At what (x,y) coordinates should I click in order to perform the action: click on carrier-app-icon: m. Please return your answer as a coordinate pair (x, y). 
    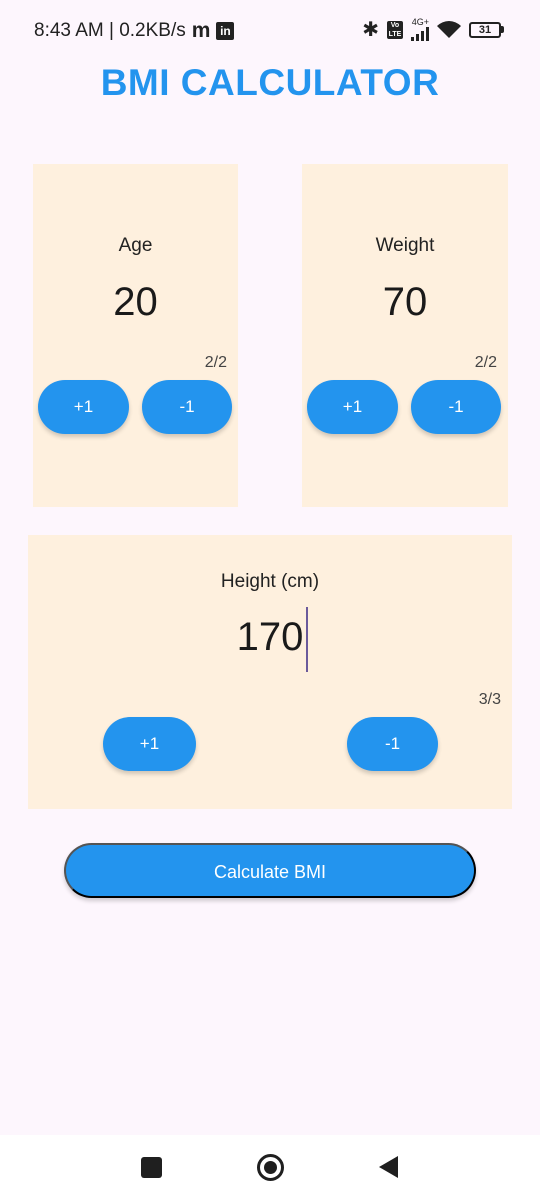
    Looking at the image, I should click on (201, 30).